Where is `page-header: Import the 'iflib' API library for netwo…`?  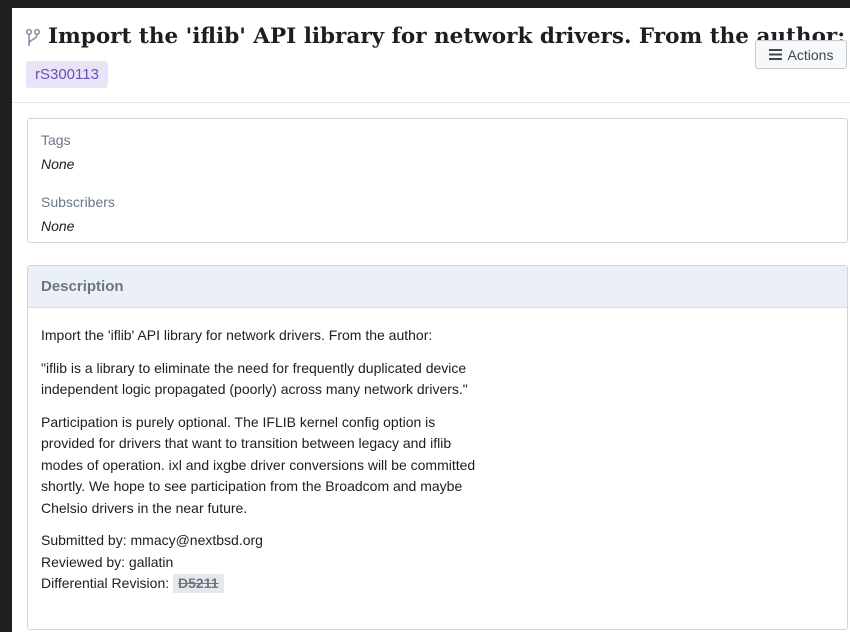 page-header: Import the 'iflib' API library for netwo… is located at coordinates (431, 55).